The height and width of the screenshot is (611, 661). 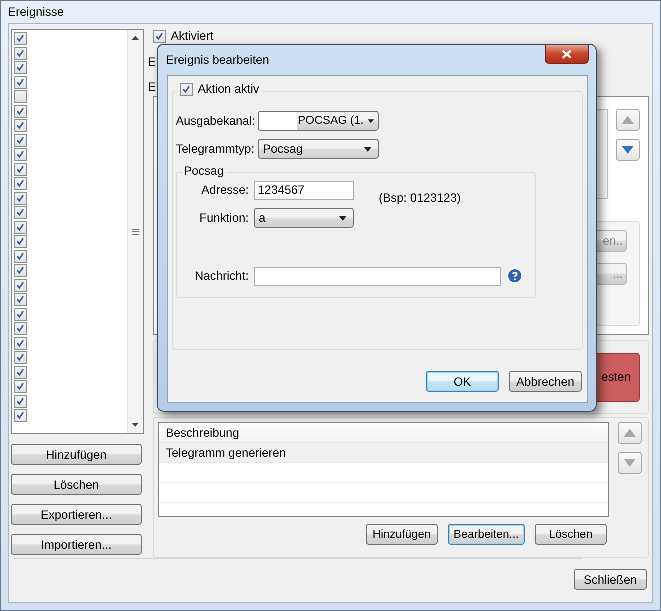 I want to click on close-button: Schließen, so click(x=610, y=579).